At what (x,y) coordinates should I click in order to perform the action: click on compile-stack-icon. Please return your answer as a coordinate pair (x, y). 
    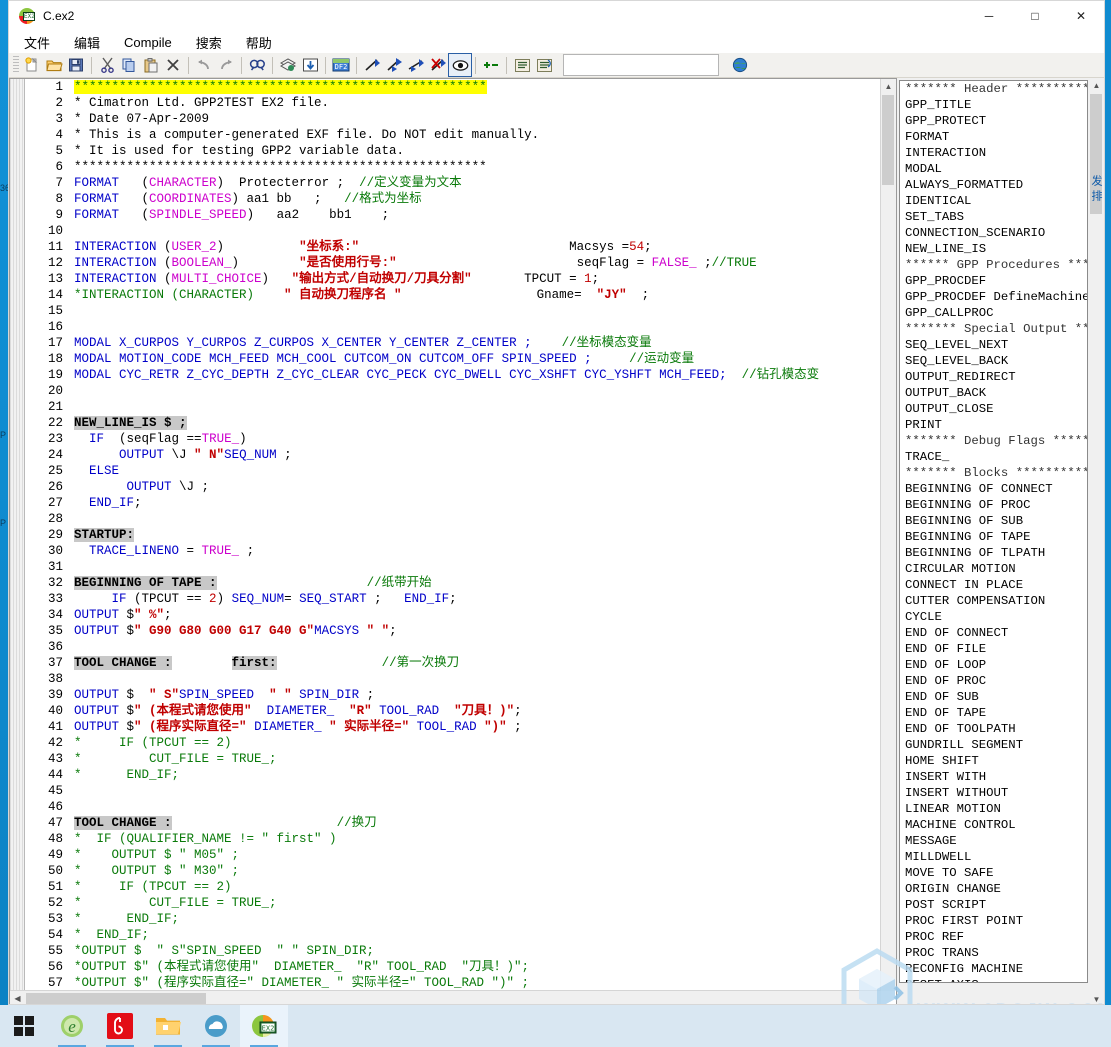
    Looking at the image, I should click on (288, 65).